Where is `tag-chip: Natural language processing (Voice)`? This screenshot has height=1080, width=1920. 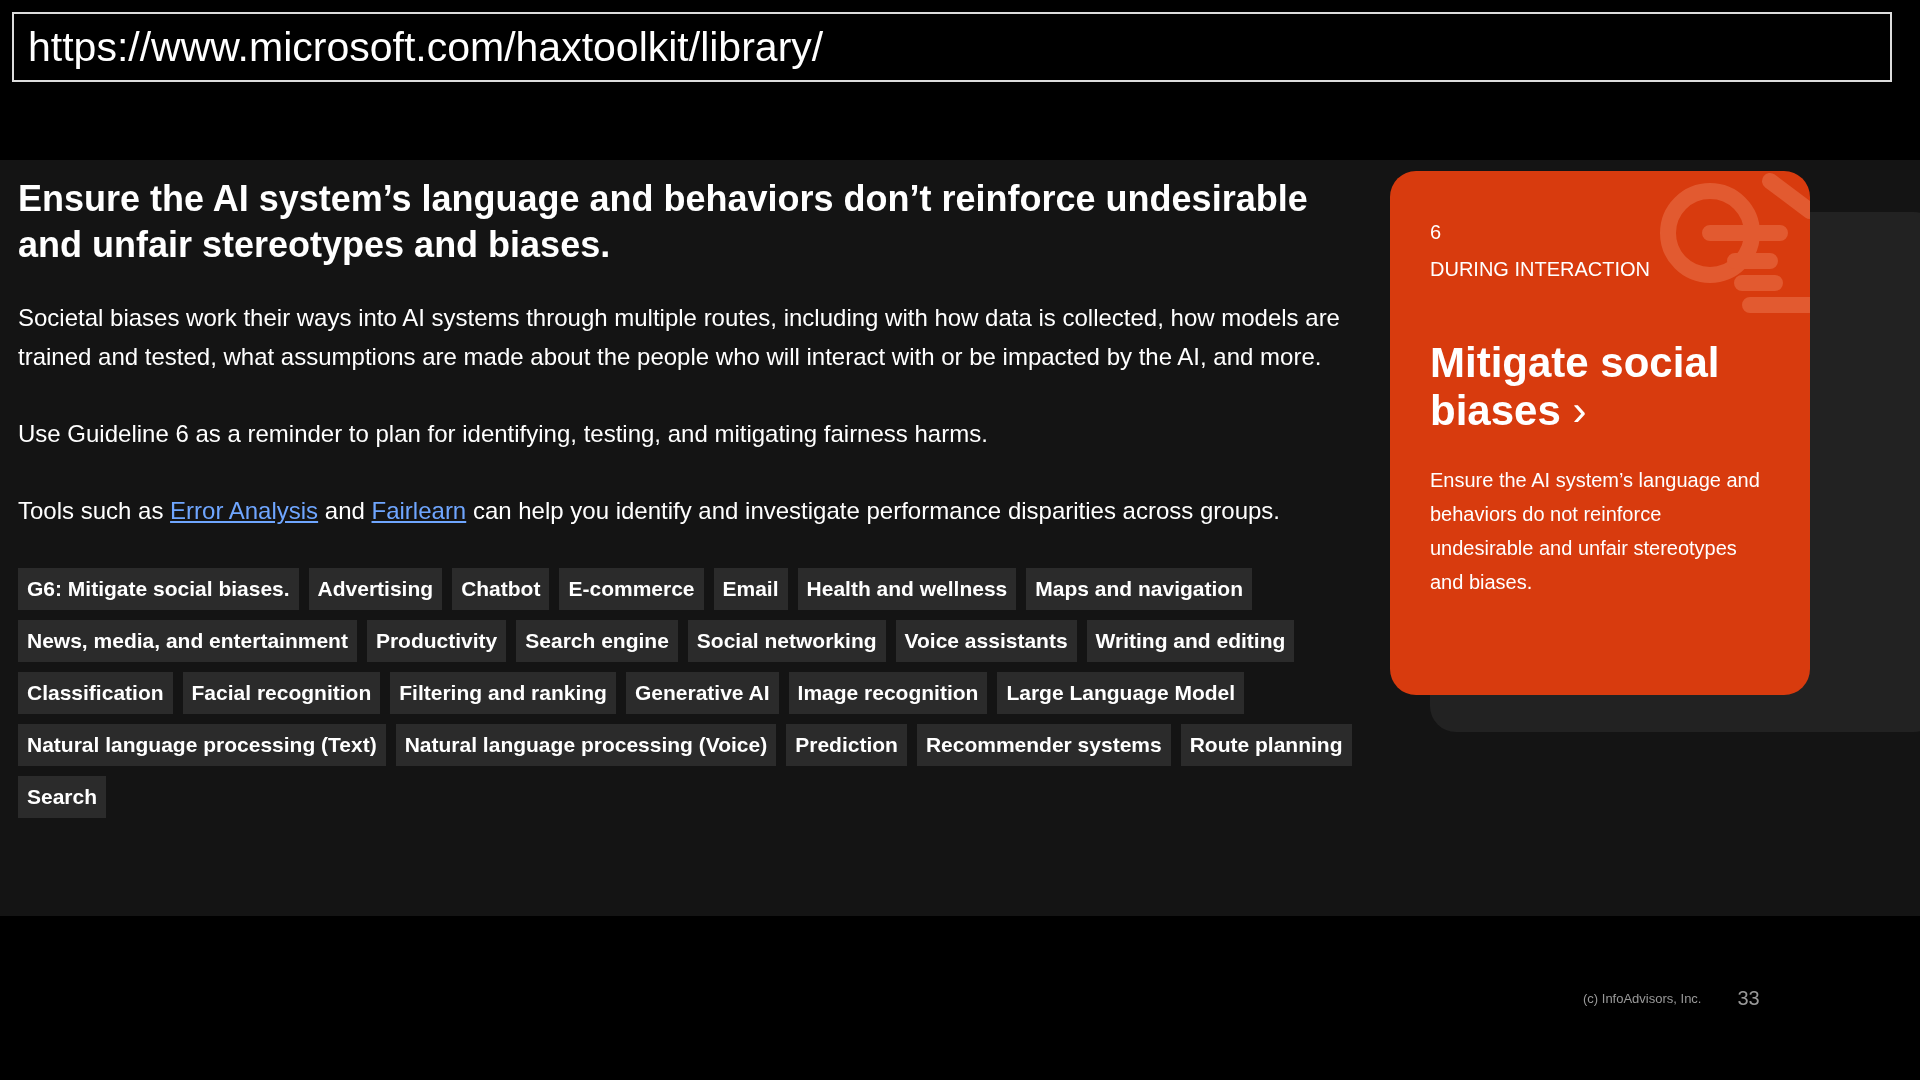 tag-chip: Natural language processing (Voice) is located at coordinates (586, 745).